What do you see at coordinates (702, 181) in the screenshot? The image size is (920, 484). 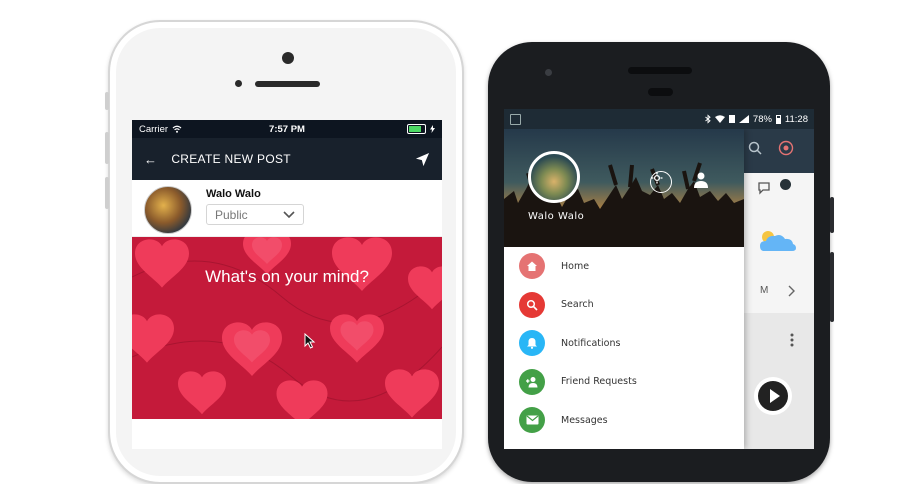 I see `profile-person-icon` at bounding box center [702, 181].